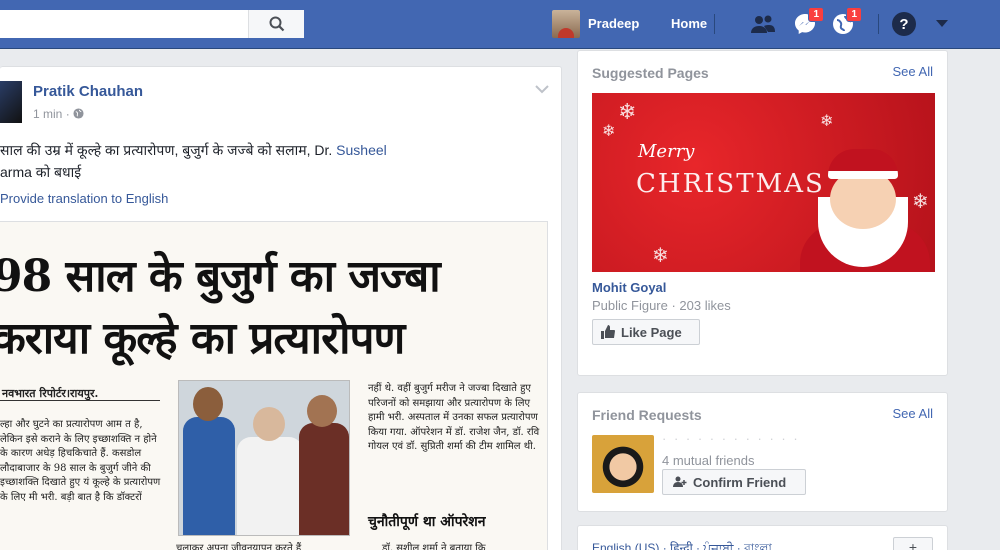 This screenshot has height=550, width=1000. Describe the element at coordinates (647, 415) in the screenshot. I see `friend-requests-title: Friend Requests` at that location.